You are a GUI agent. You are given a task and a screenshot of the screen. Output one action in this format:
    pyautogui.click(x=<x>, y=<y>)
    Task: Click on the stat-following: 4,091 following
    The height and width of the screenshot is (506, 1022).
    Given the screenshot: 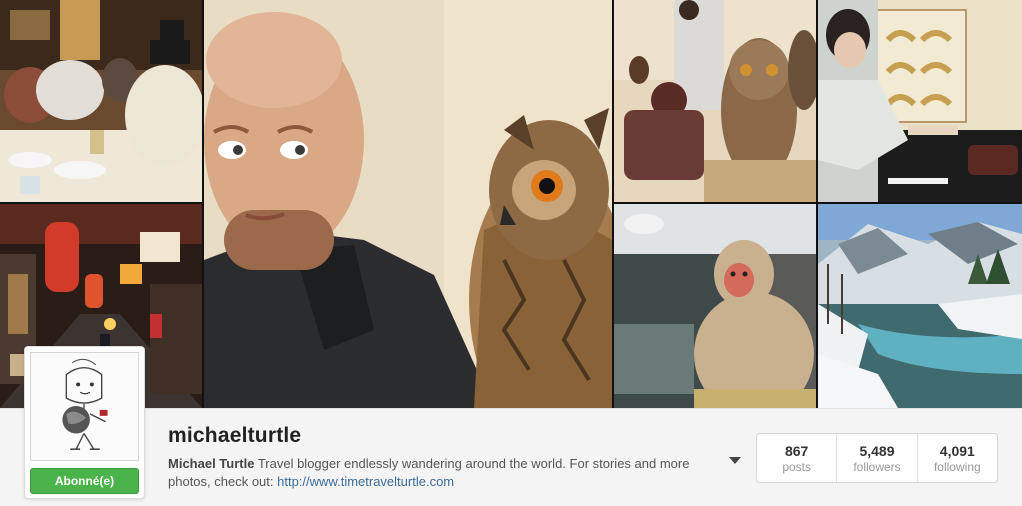 What is the action you would take?
    pyautogui.click(x=957, y=458)
    